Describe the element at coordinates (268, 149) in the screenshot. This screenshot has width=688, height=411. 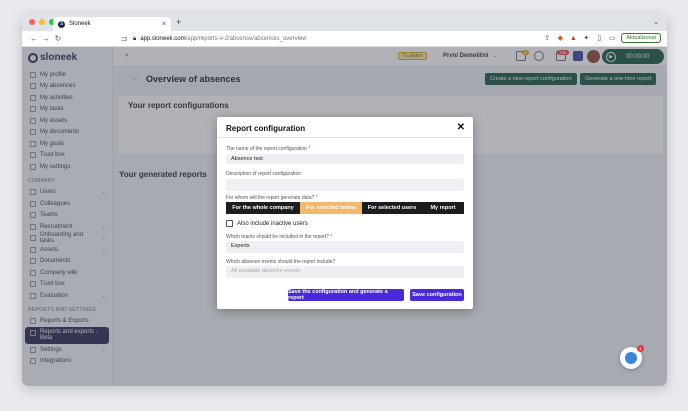
I see `name-label: The name of the report configuration *` at that location.